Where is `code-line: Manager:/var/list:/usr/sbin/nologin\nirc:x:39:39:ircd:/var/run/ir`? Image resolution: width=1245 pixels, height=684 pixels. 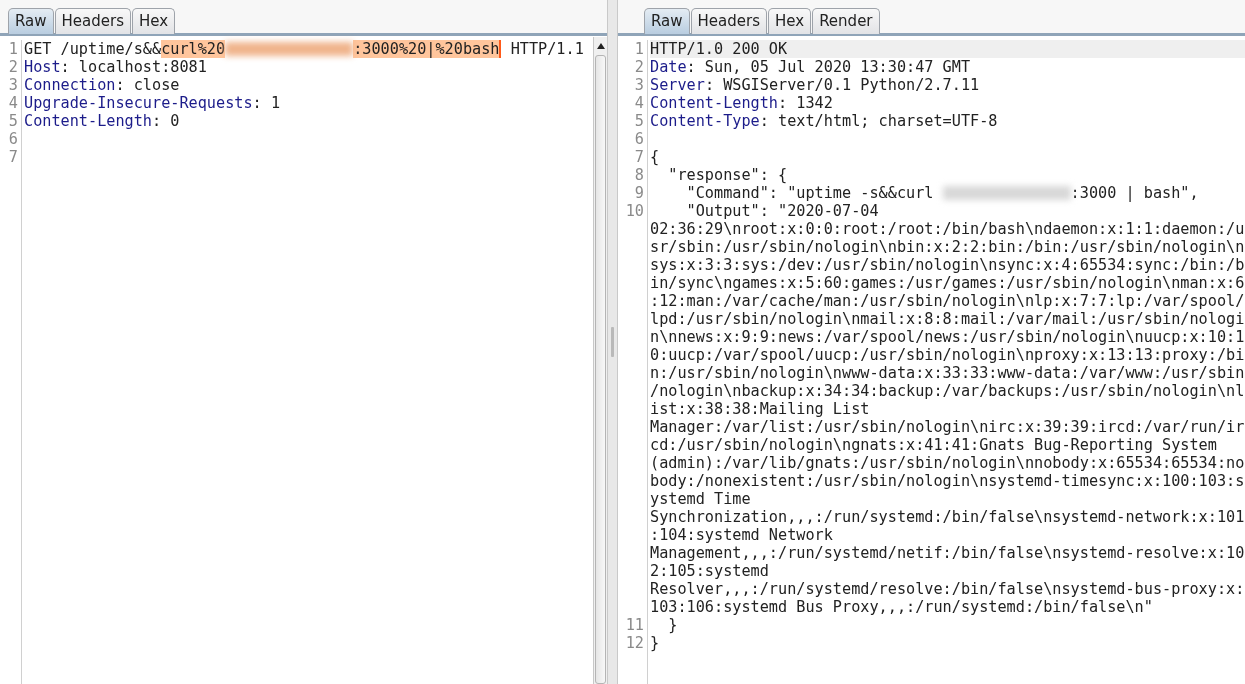
code-line: Manager:/var/list:/usr/sbin/nologin\nirc:x:39:39:ircd:/var/run/ir is located at coordinates (947, 427).